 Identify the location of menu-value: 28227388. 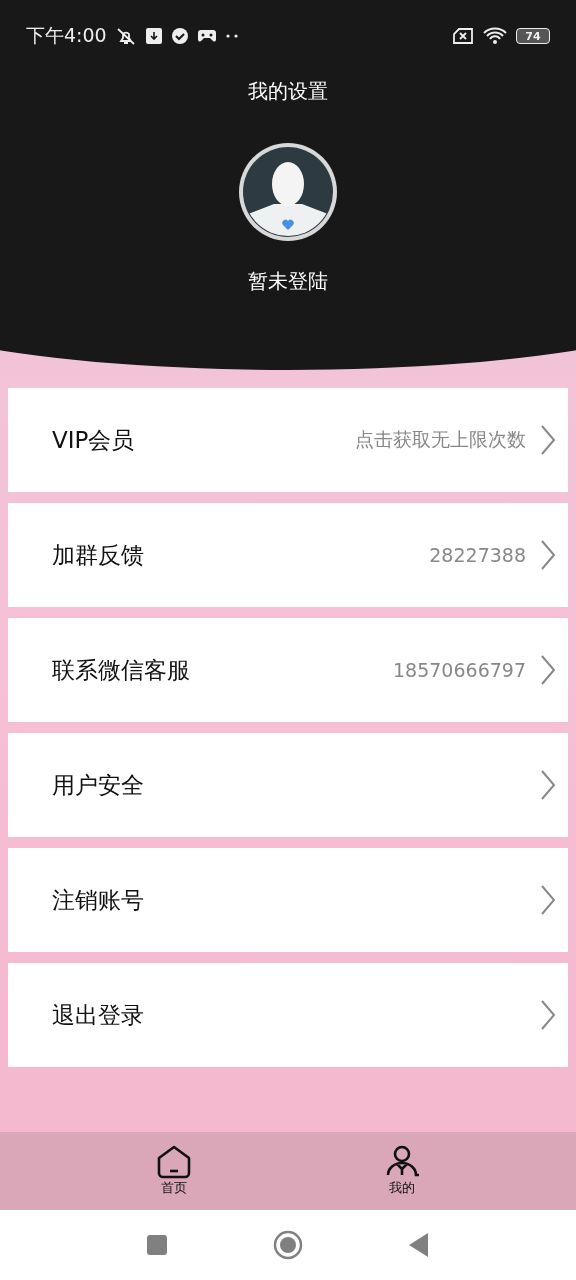
(477, 555).